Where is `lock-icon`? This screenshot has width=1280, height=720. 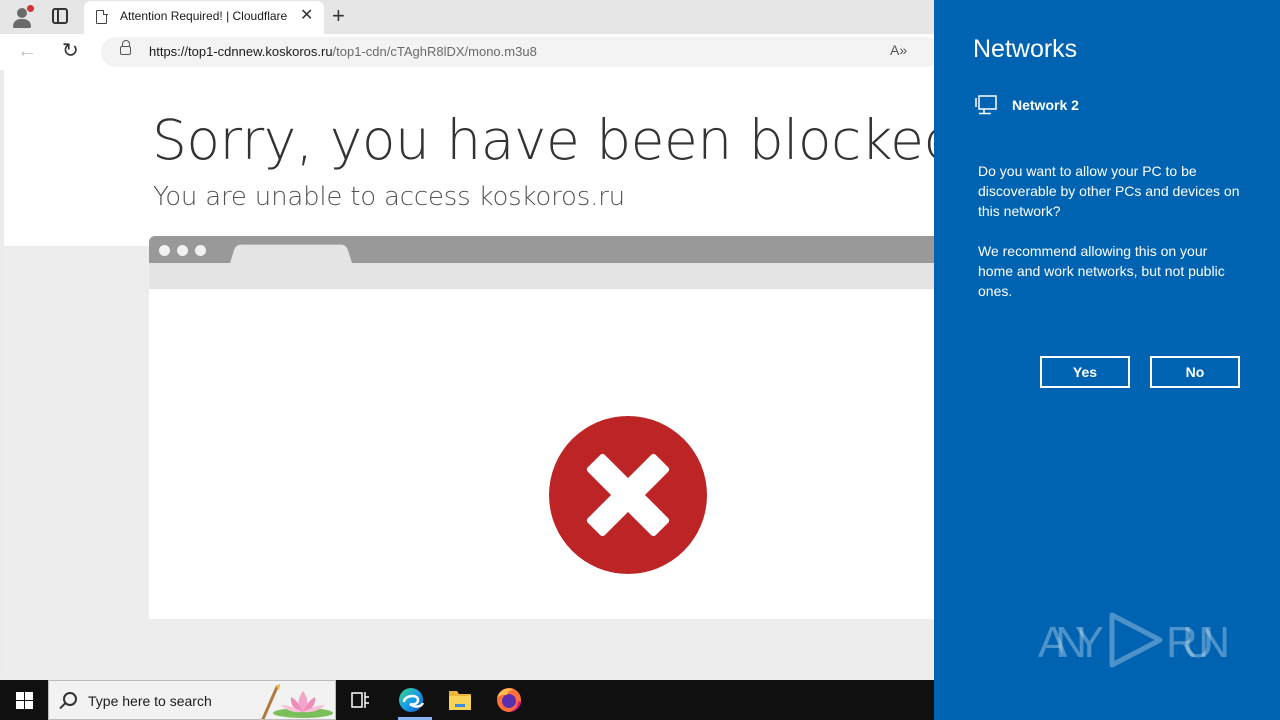
lock-icon is located at coordinates (125, 47).